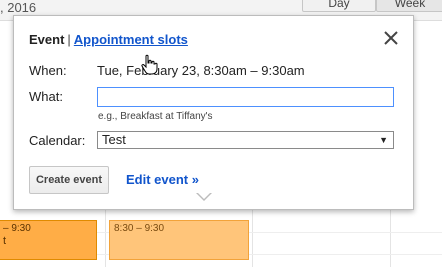  Describe the element at coordinates (245, 140) in the screenshot. I see `calendar-select: Test ▼` at that location.